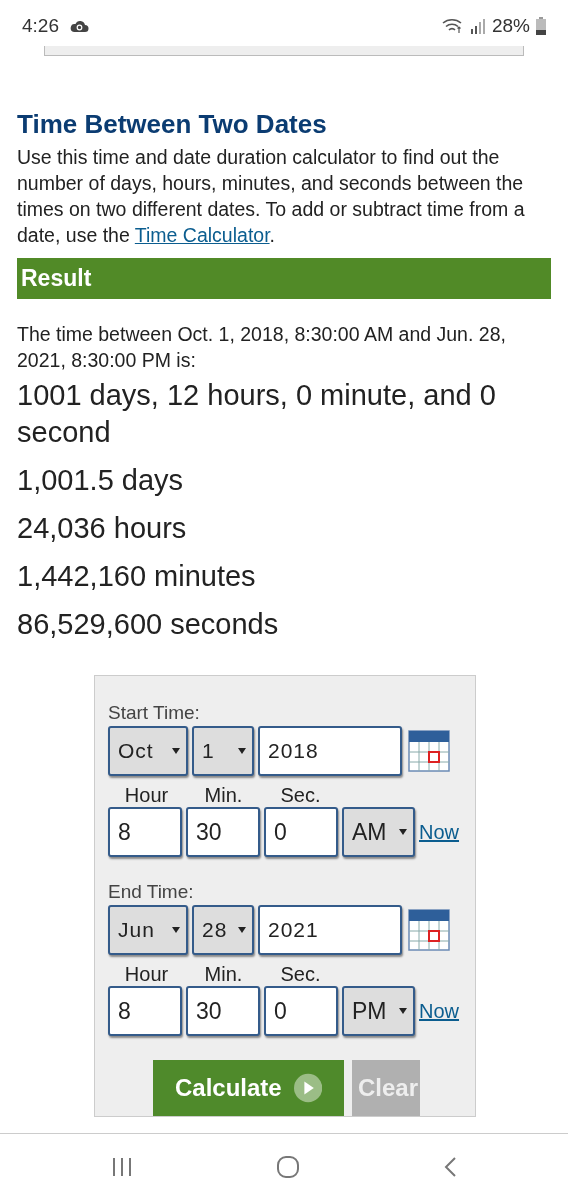 The height and width of the screenshot is (1200, 568). What do you see at coordinates (137, 576) in the screenshot?
I see `result-value: 1,442,160 minutes` at bounding box center [137, 576].